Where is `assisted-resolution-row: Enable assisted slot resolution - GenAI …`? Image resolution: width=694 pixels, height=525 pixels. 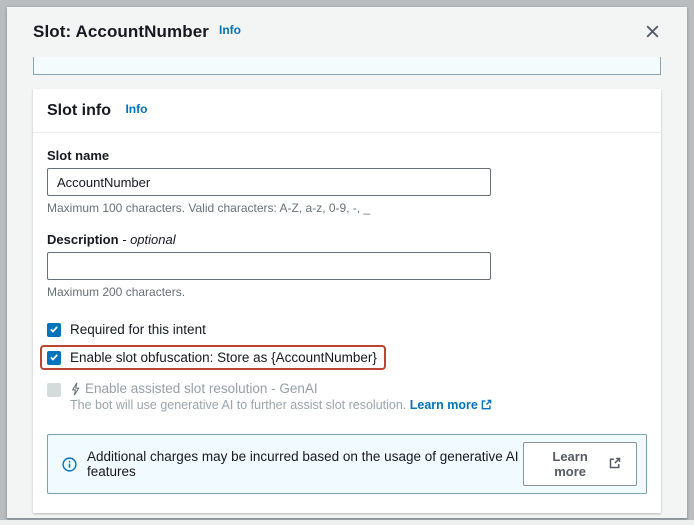 assisted-resolution-row: Enable assisted slot resolution - GenAI … is located at coordinates (347, 397).